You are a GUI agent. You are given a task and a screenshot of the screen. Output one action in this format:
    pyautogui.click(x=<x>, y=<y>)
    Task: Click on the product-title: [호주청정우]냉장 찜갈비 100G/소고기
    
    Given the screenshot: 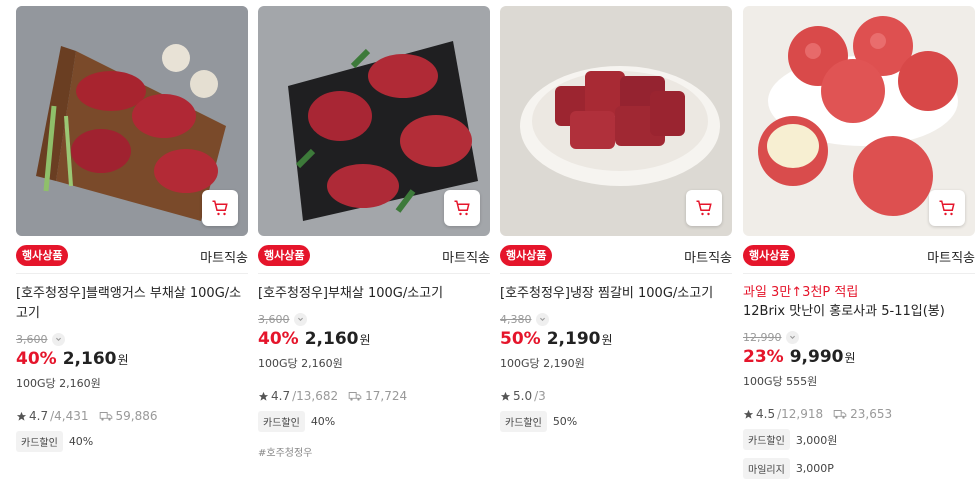 What is the action you would take?
    pyautogui.click(x=616, y=294)
    